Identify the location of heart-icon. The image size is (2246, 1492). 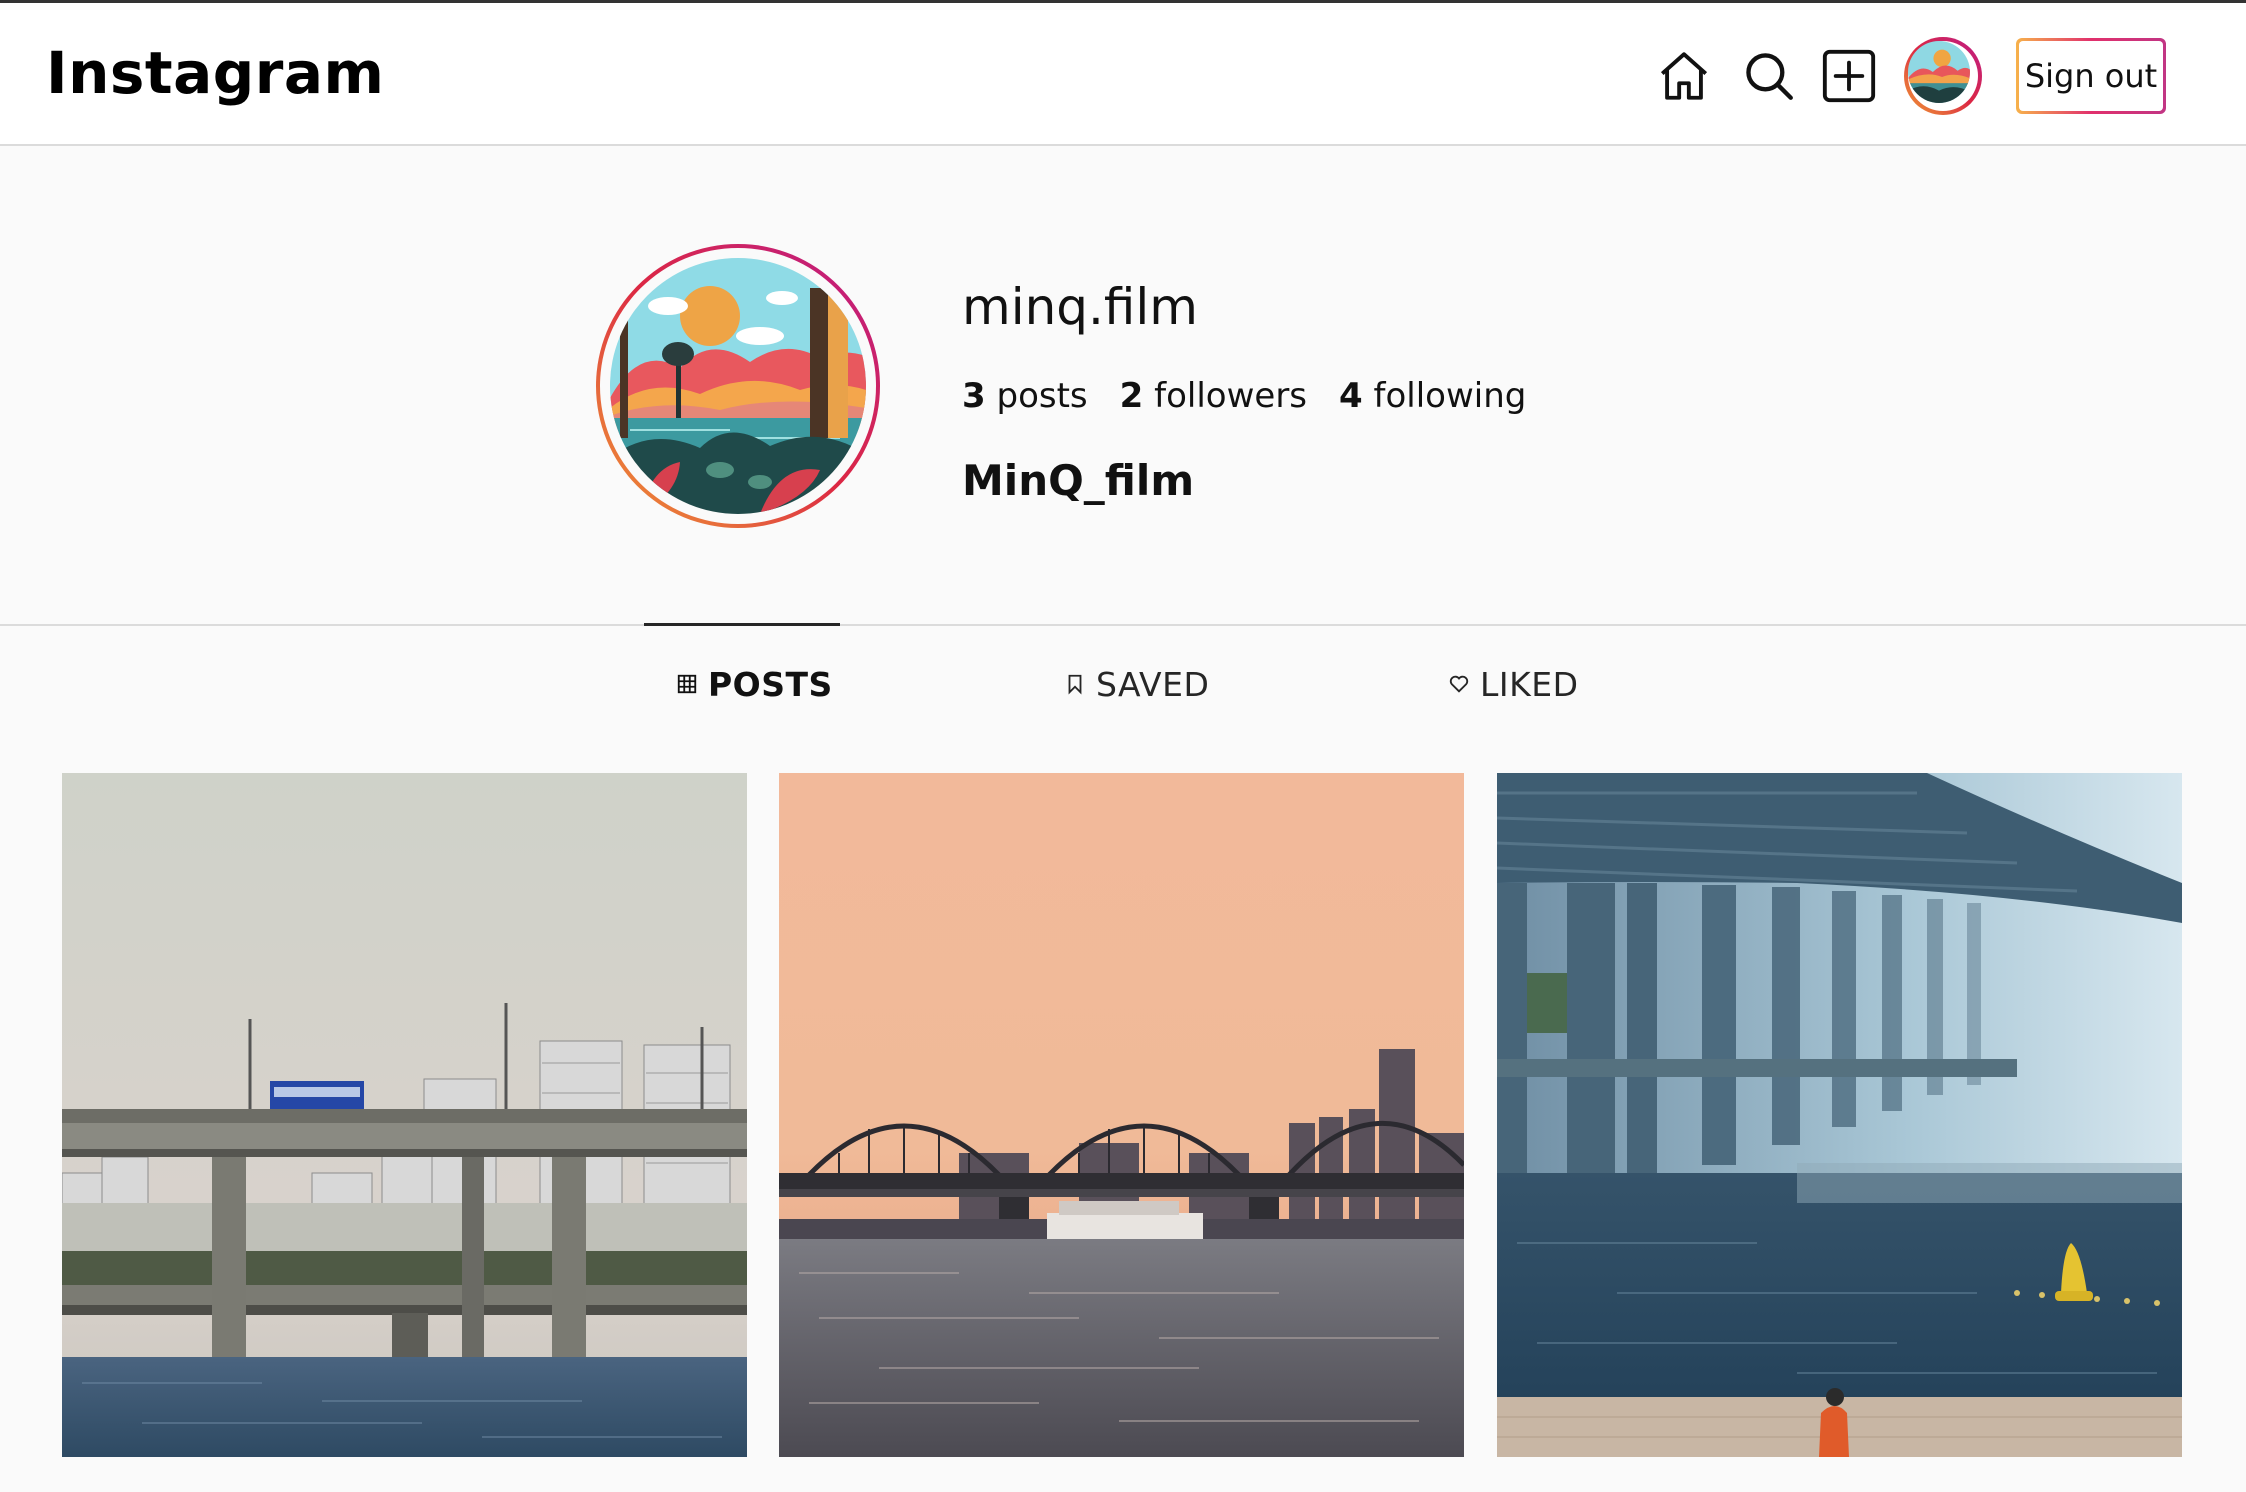
(1459, 684).